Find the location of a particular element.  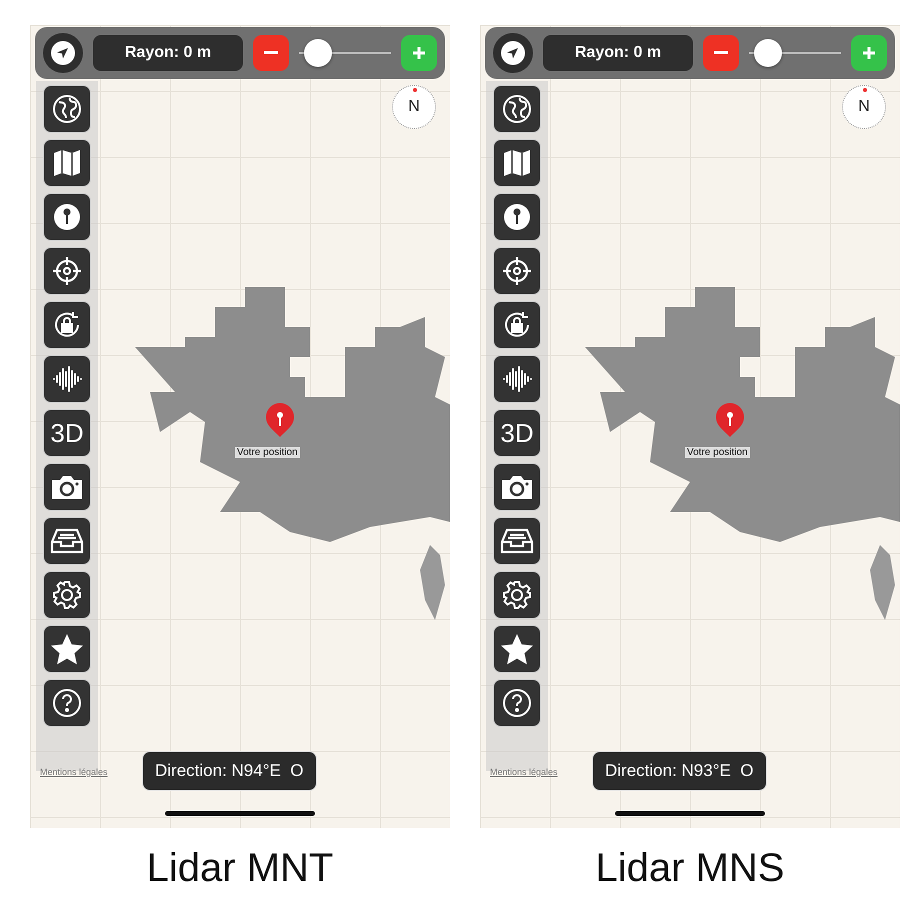

caption: Lidar MNS is located at coordinates (690, 868).